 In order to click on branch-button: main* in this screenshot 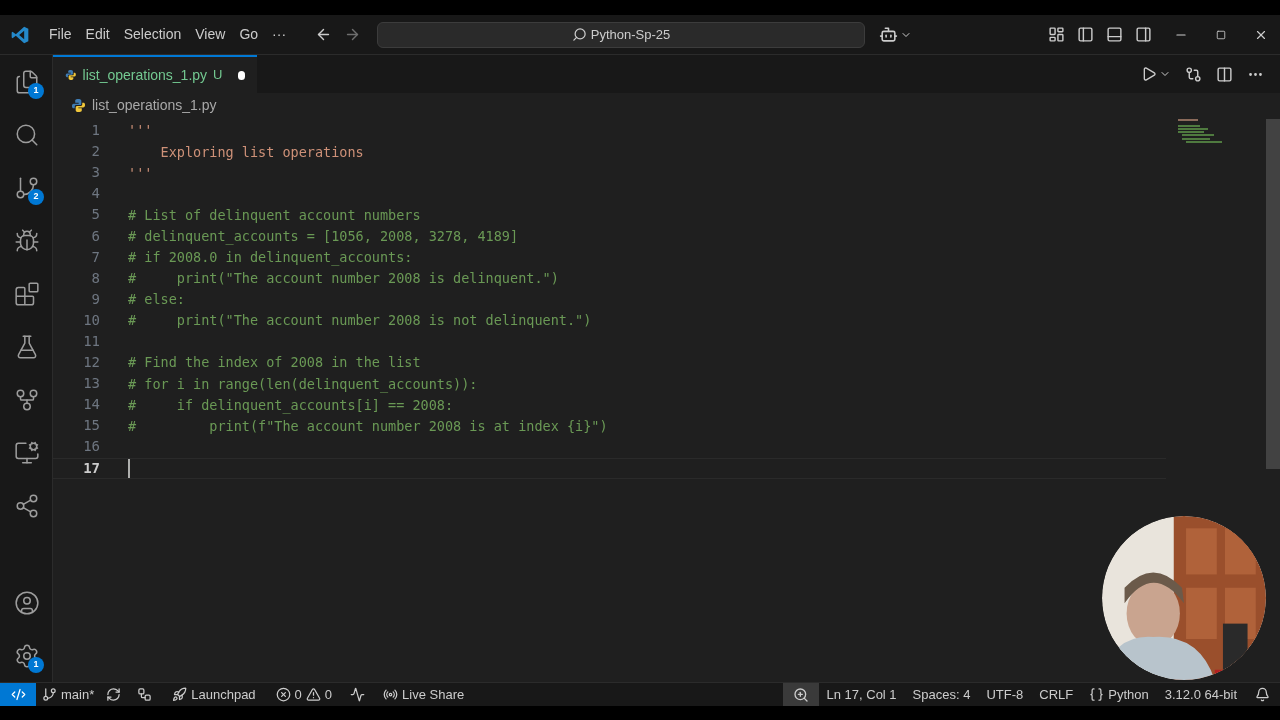, I will do `click(68, 694)`.